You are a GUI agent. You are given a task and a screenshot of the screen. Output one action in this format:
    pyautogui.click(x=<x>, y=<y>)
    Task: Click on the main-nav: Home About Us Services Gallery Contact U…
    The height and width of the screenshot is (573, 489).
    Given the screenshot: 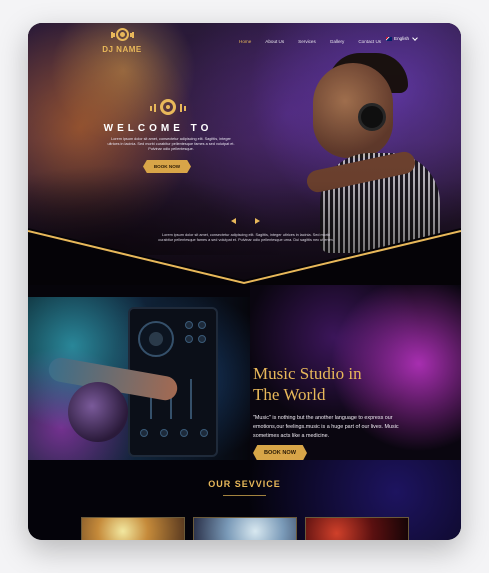 What is the action you would take?
    pyautogui.click(x=317, y=41)
    